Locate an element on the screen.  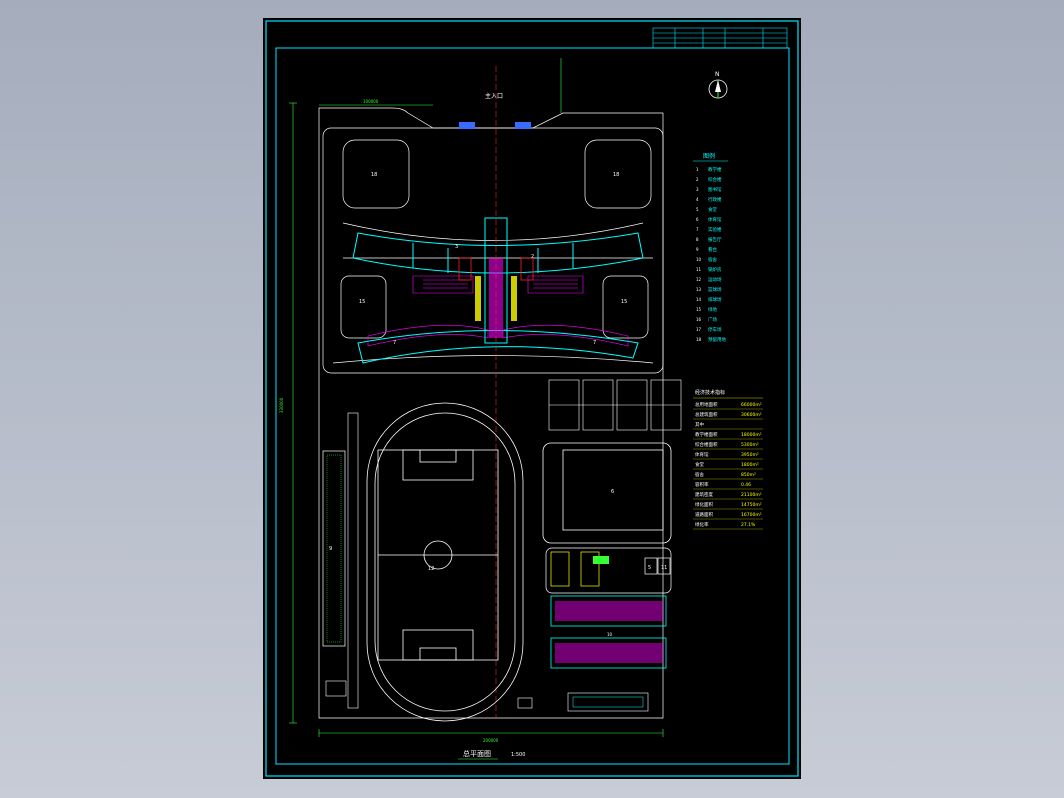
table-row-value: 30600m² is located at coordinates (751, 415).